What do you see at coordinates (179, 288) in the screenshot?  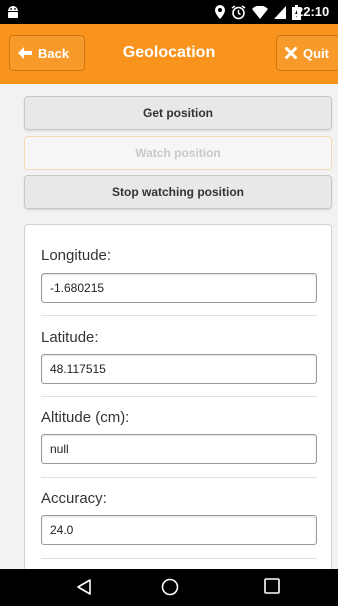 I see `longitude-field: -1.680215` at bounding box center [179, 288].